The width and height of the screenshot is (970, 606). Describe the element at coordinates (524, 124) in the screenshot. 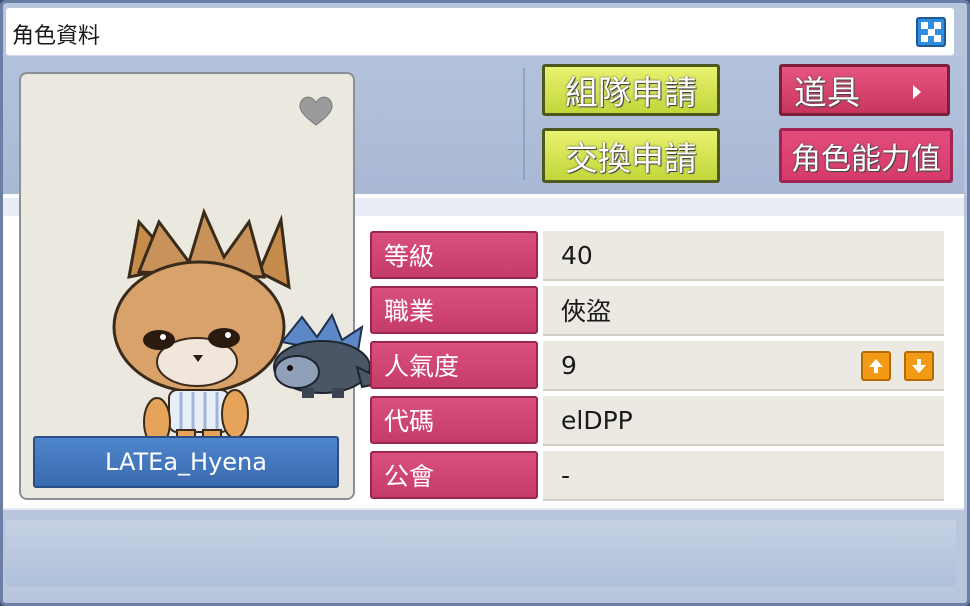

I see `toolbar-divider` at that location.